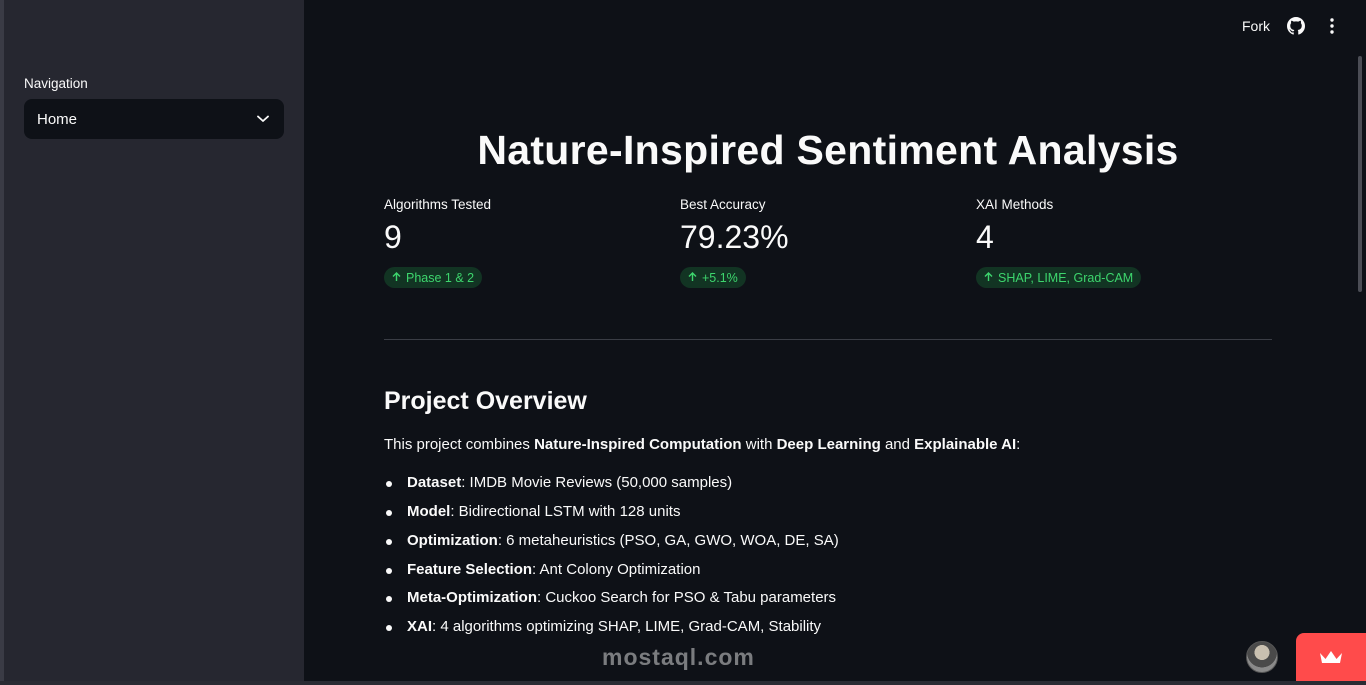 This screenshot has height=685, width=1366. I want to click on intro-bold: Explainable AI, so click(965, 445).